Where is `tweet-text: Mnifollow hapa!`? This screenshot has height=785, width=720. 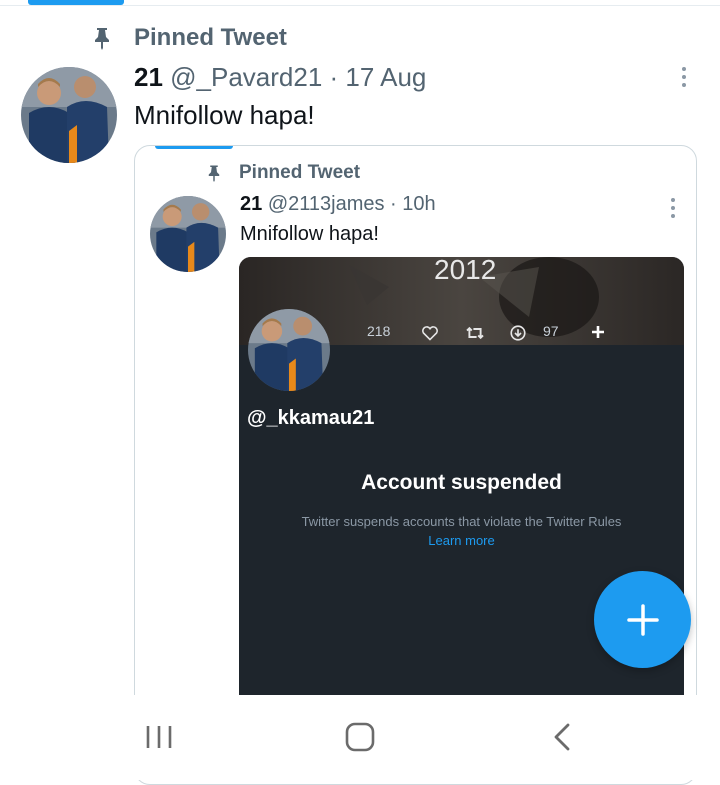
tweet-text: Mnifollow hapa! is located at coordinates (224, 115).